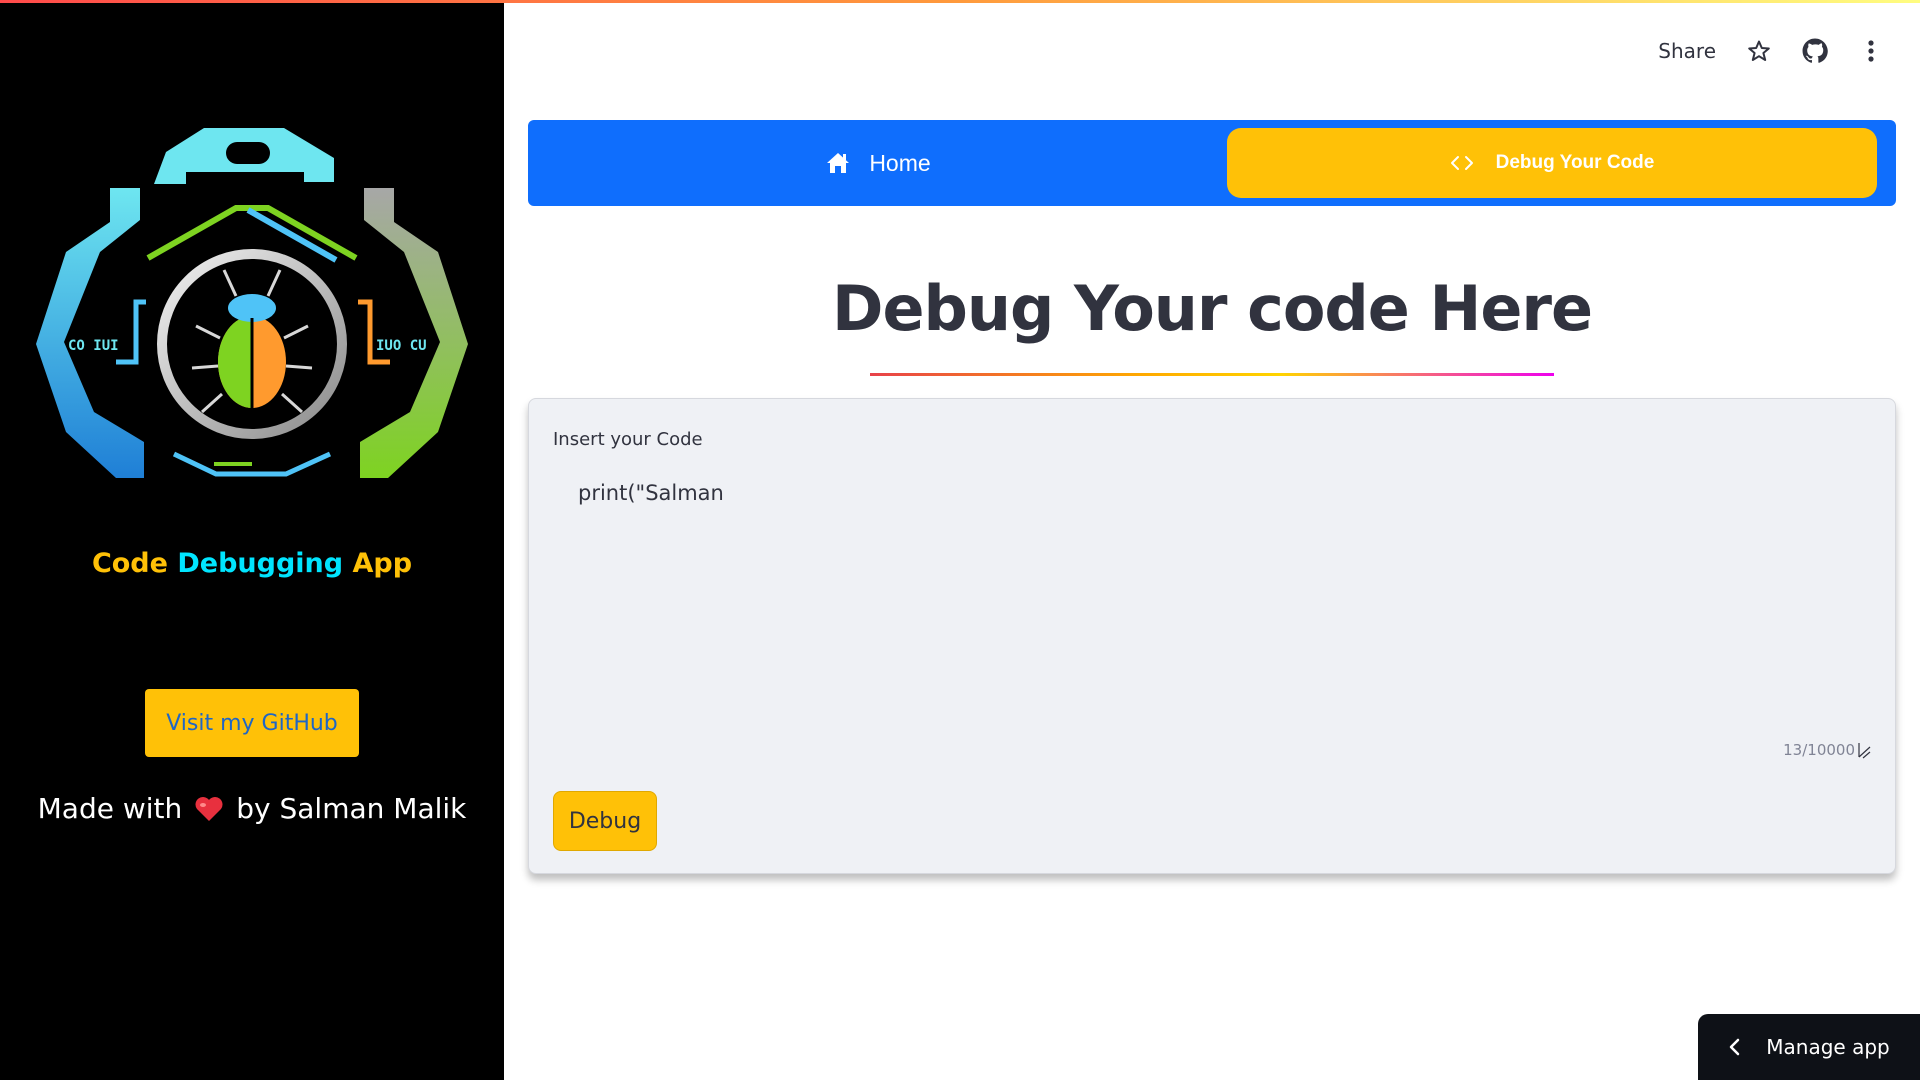  What do you see at coordinates (1461, 163) in the screenshot?
I see `code-icon` at bounding box center [1461, 163].